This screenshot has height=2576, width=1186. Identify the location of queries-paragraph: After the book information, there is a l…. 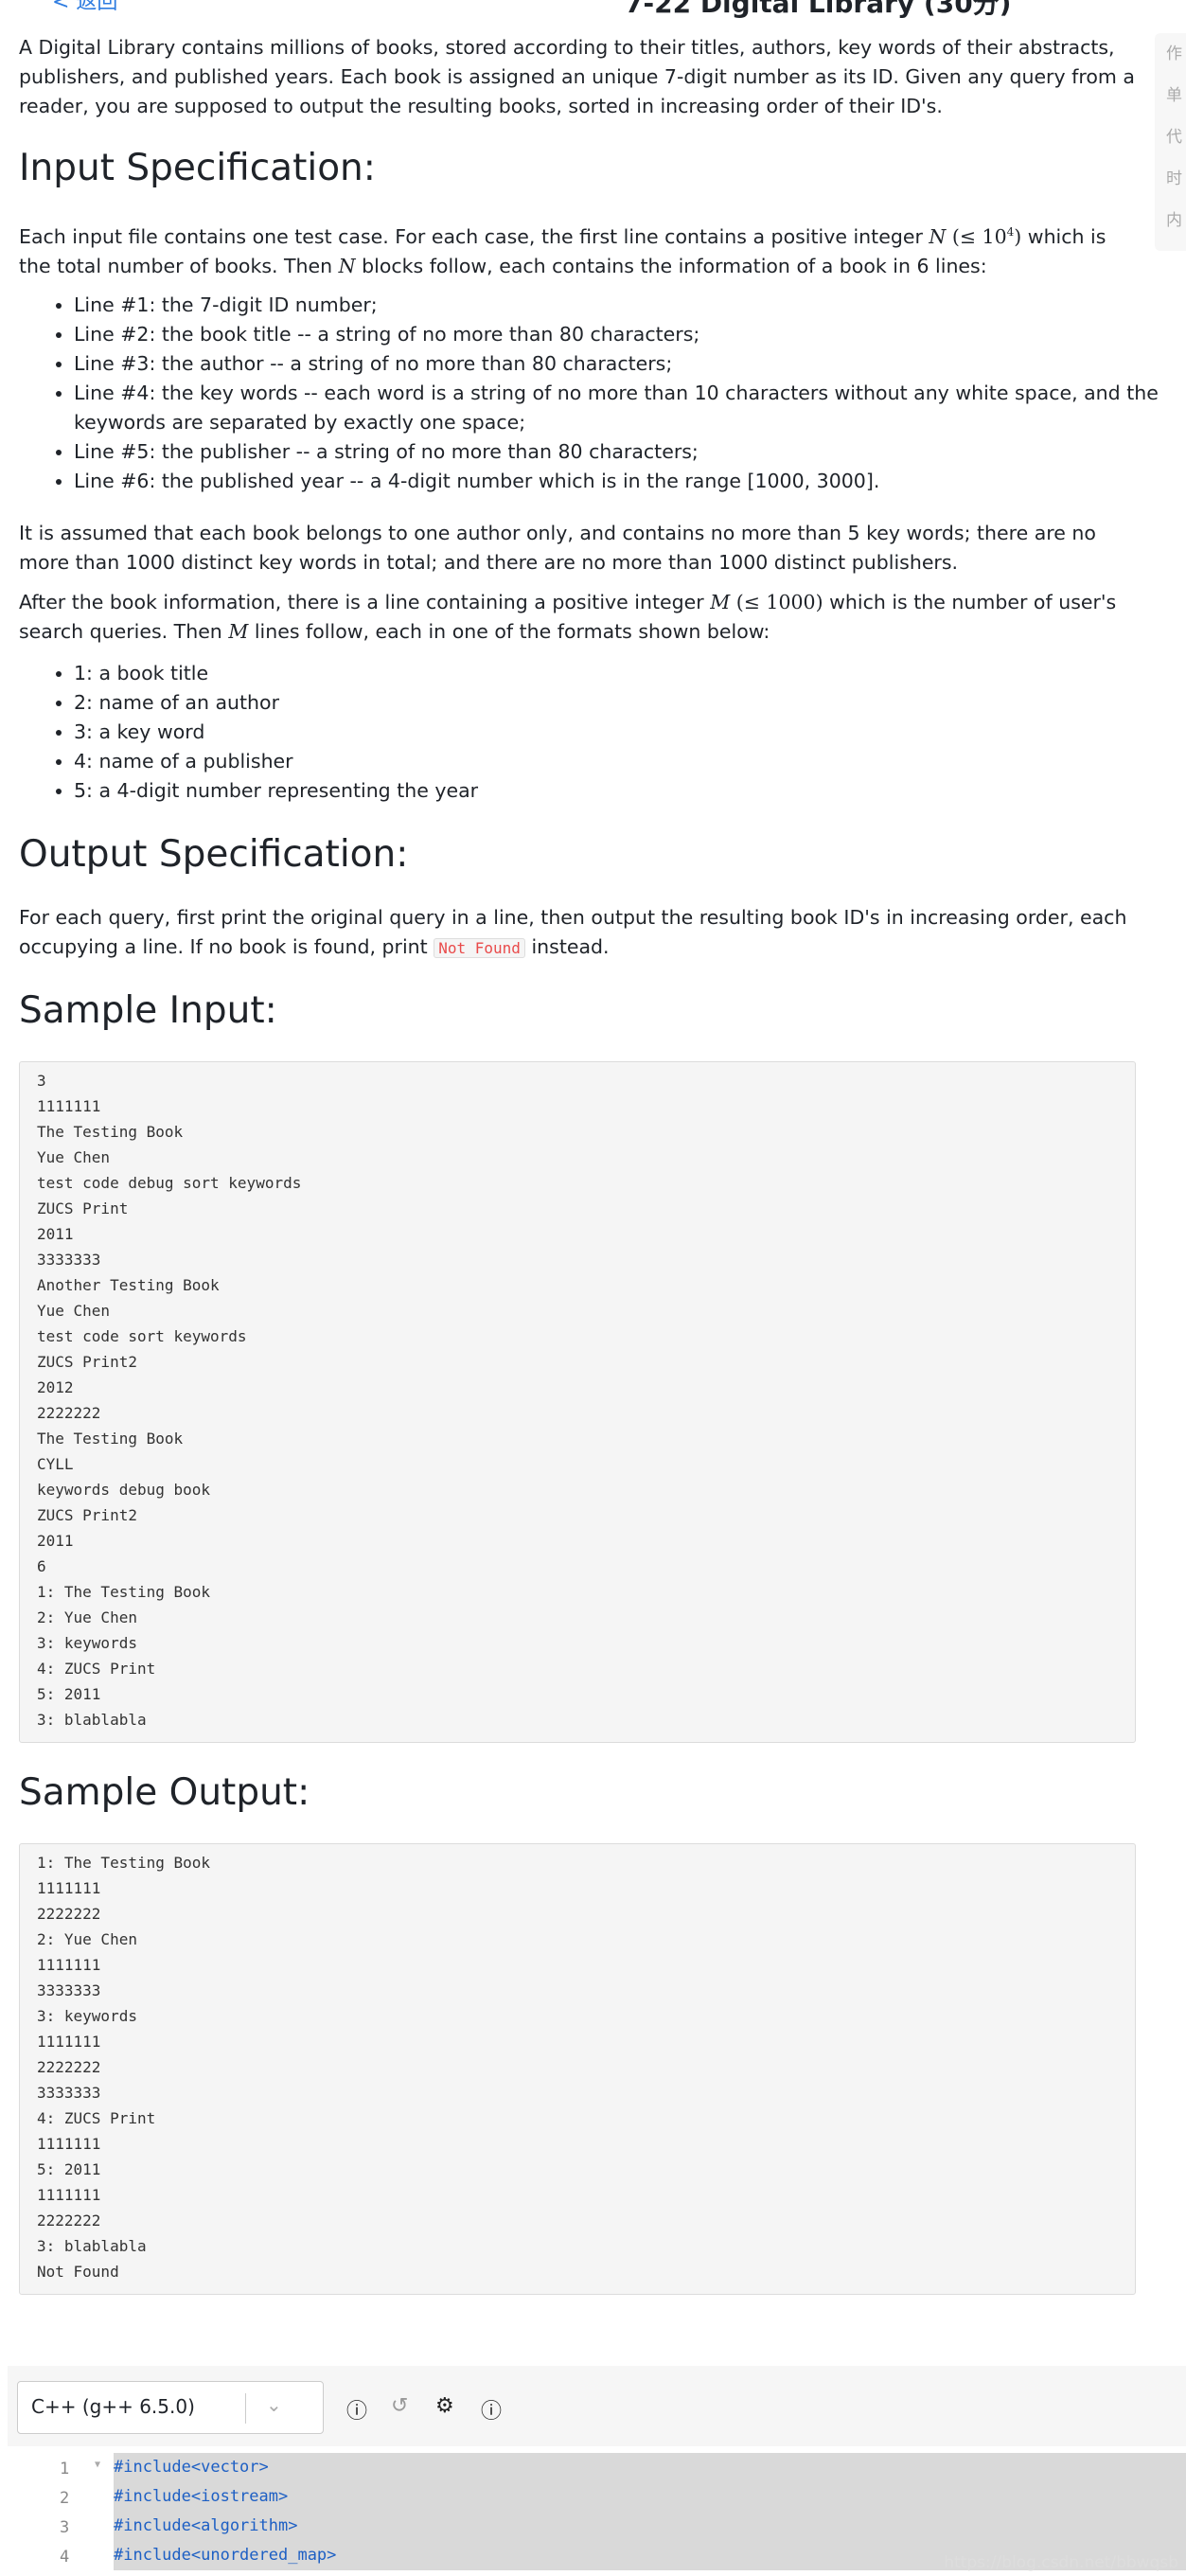
(577, 617).